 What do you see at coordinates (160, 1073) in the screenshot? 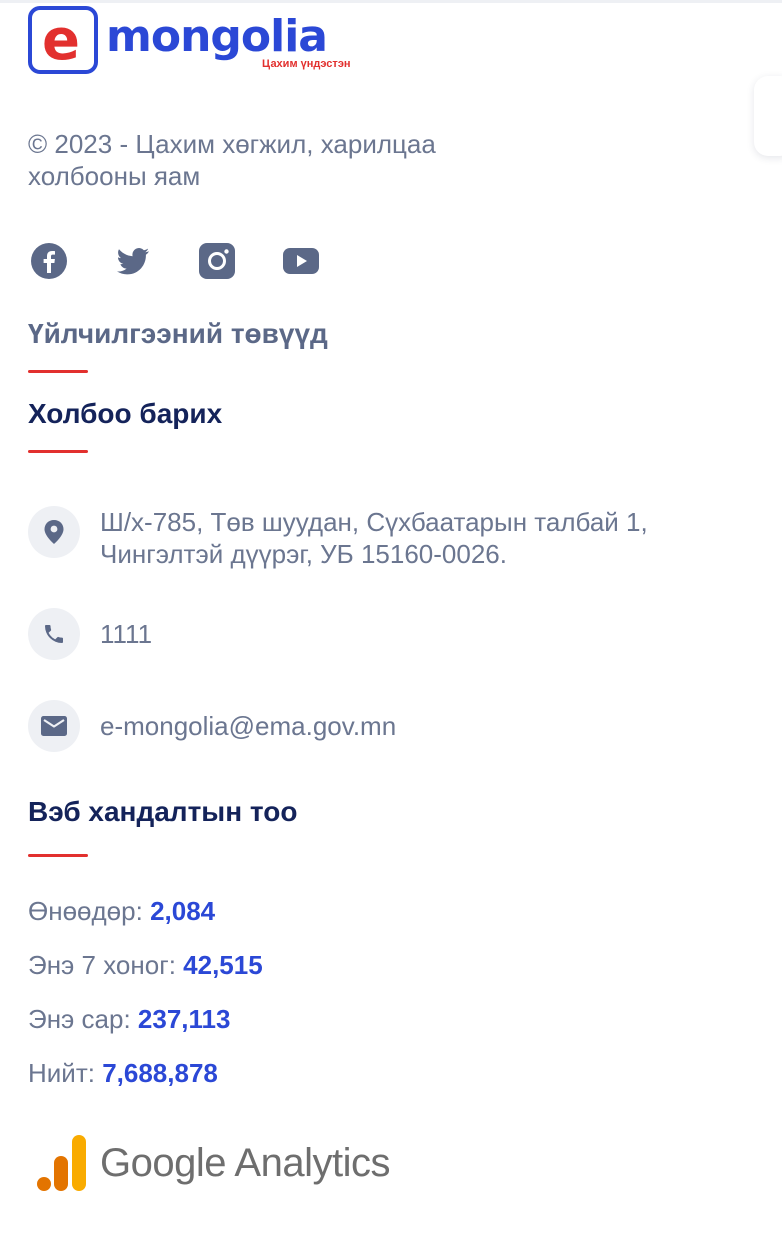
I see `stat-total-value: 7,688,878` at bounding box center [160, 1073].